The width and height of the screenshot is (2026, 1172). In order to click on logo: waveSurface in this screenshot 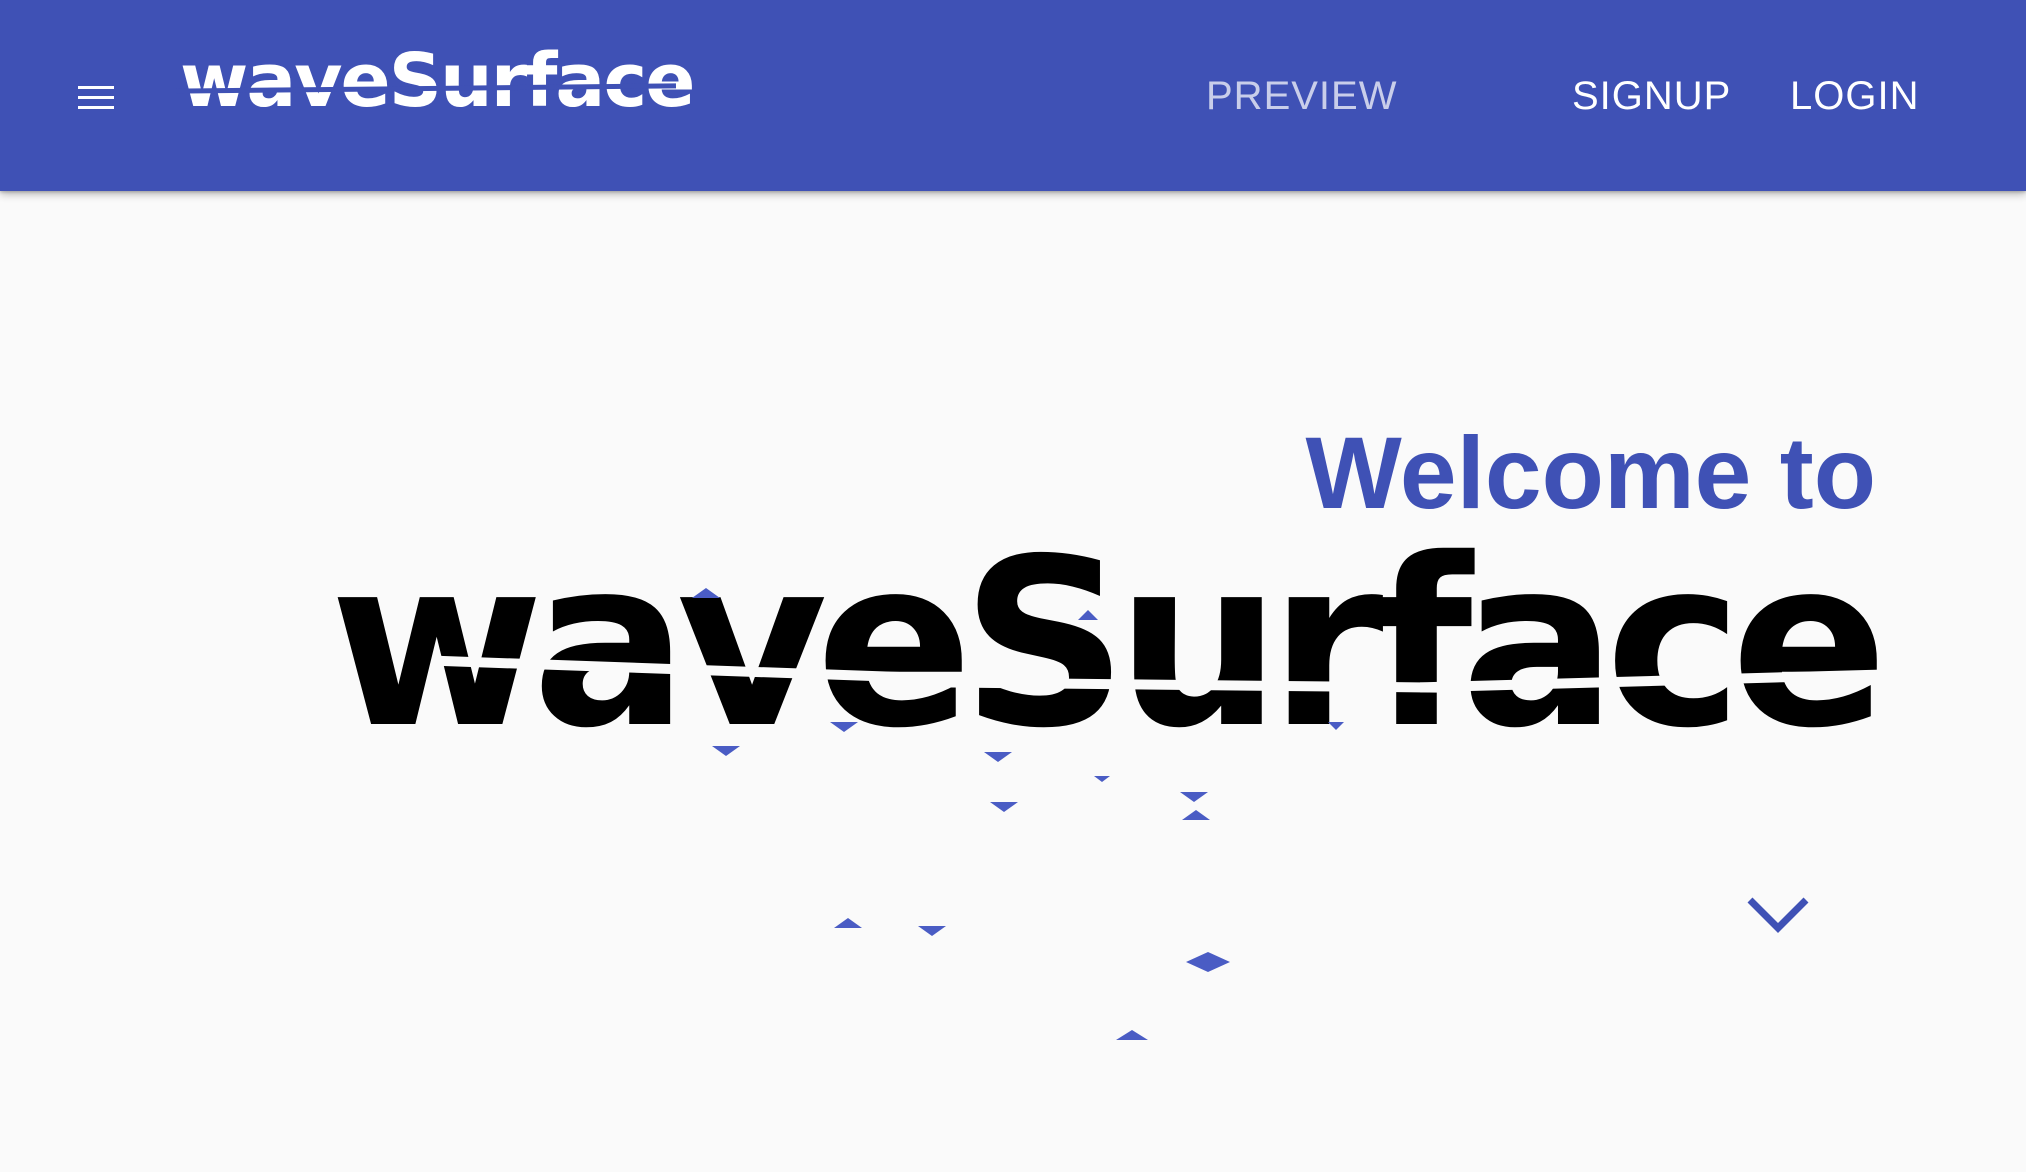, I will do `click(435, 81)`.